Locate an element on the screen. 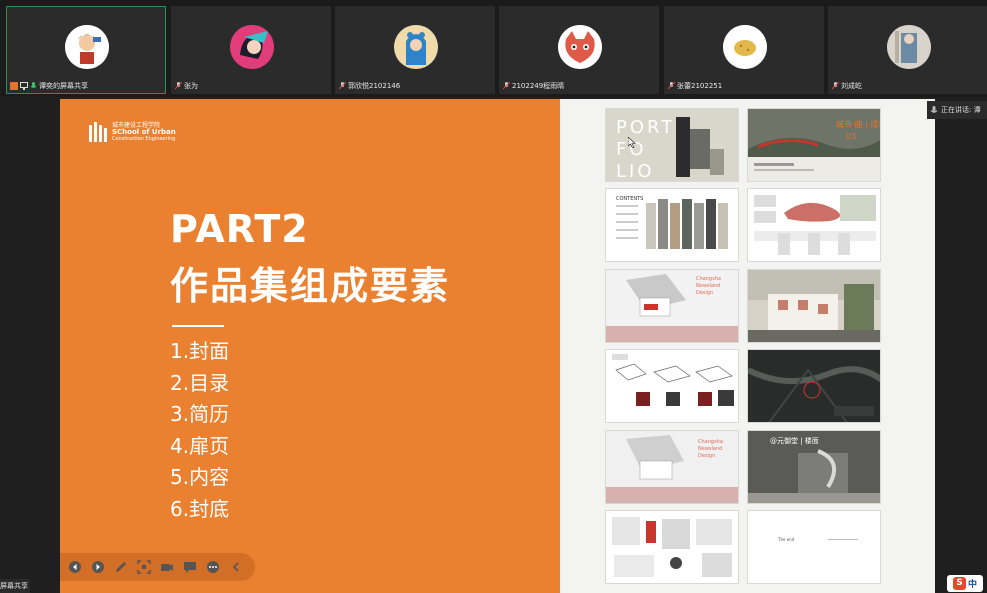  element-list: 1.封面 2.目录 3.简历 4.扉页 5.内容 6.封底 is located at coordinates (199, 430).